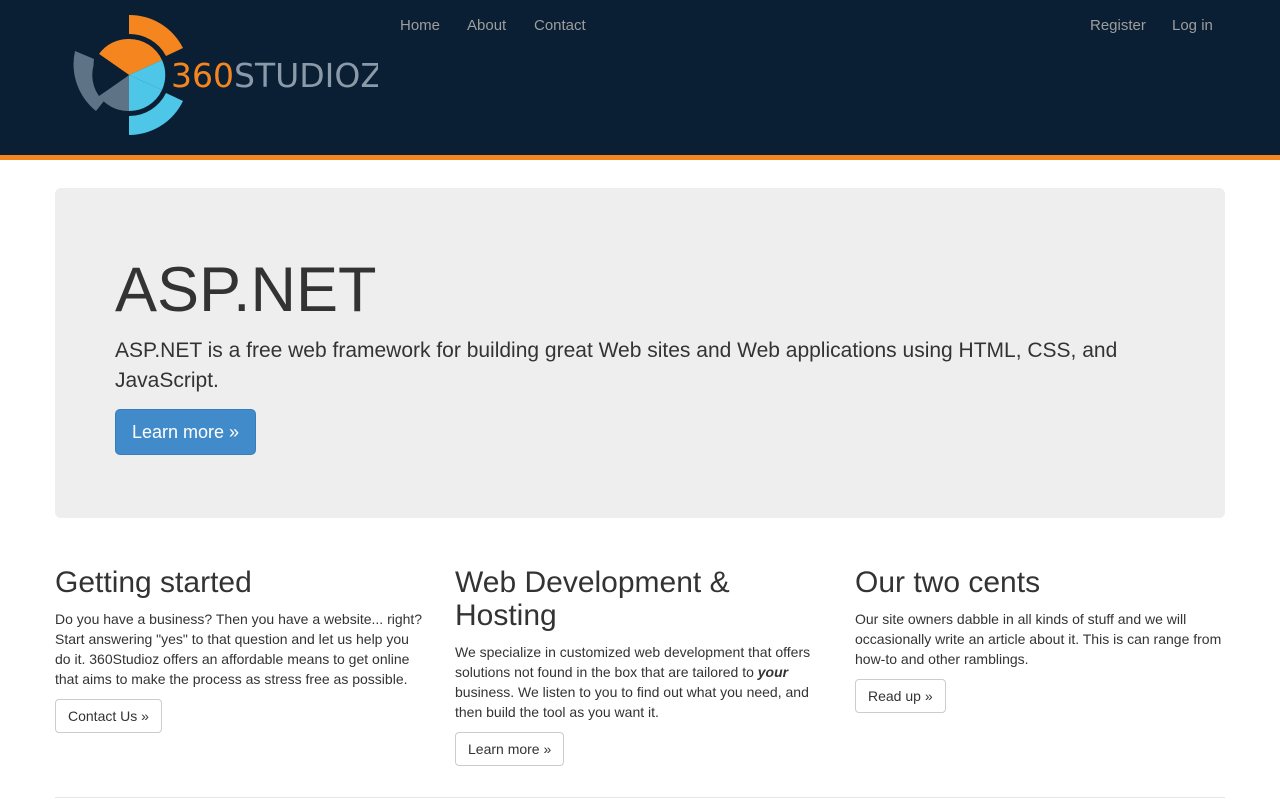 The image size is (1280, 800). Describe the element at coordinates (1118, 25) in the screenshot. I see `nav-register-link: Register` at that location.